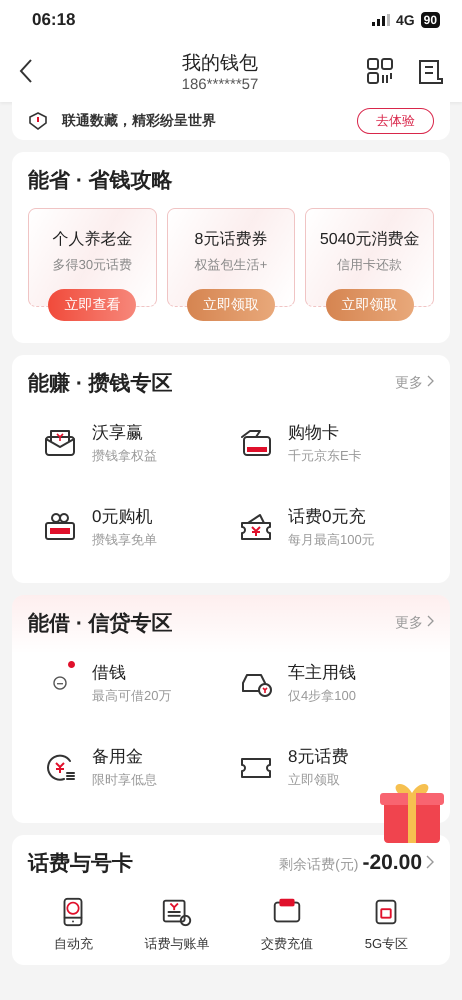 This screenshot has height=1000, width=462. Describe the element at coordinates (54, 20) in the screenshot. I see `status-time: 06:18` at that location.